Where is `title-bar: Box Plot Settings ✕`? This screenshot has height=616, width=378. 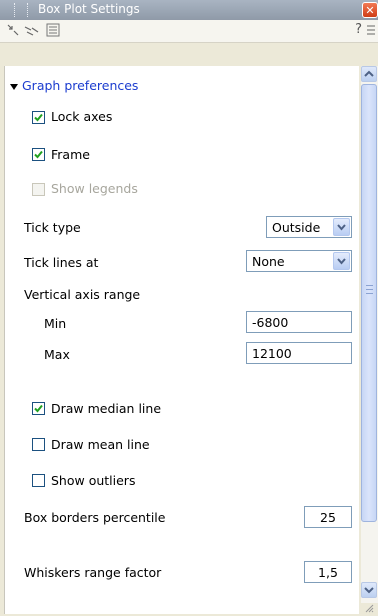 title-bar: Box Plot Settings ✕ is located at coordinates (189, 10).